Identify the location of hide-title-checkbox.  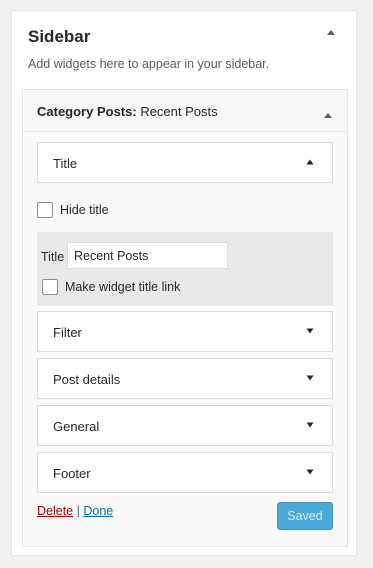
(45, 210).